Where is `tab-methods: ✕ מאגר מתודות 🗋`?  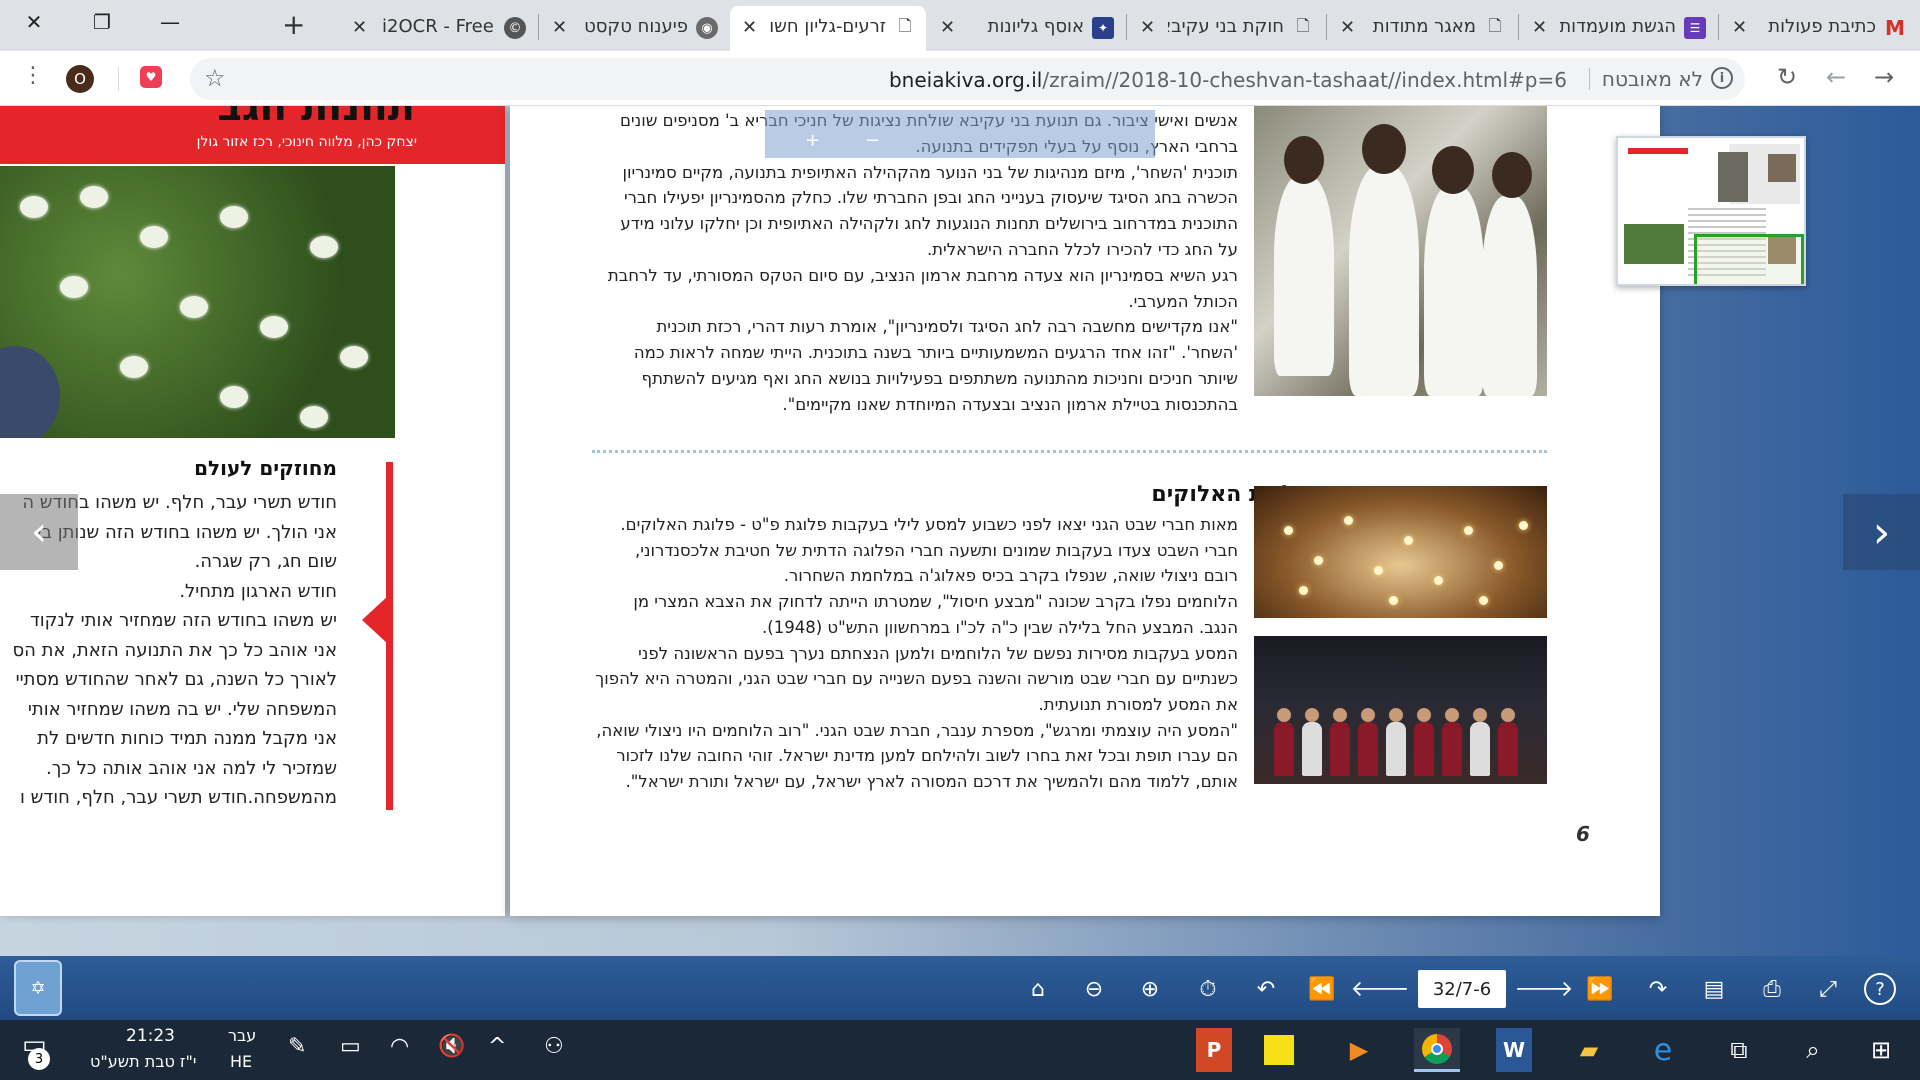
tab-methods: ✕ מאגר מתודות 🗋 is located at coordinates (1422, 28).